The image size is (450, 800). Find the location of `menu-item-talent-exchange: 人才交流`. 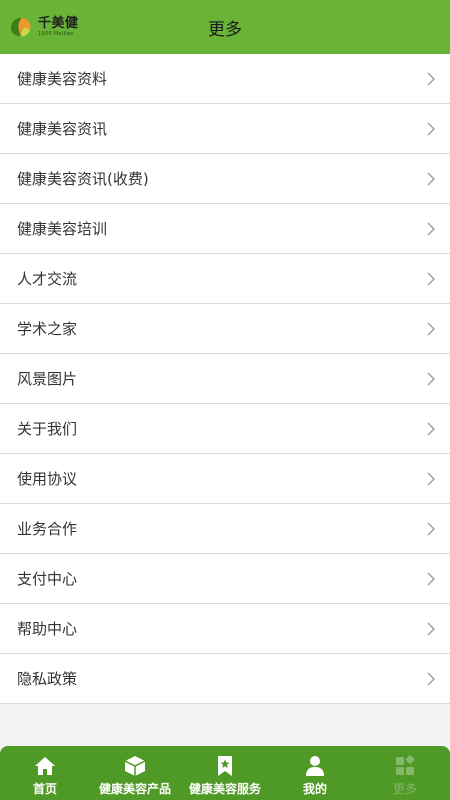

menu-item-talent-exchange: 人才交流 is located at coordinates (225, 279).